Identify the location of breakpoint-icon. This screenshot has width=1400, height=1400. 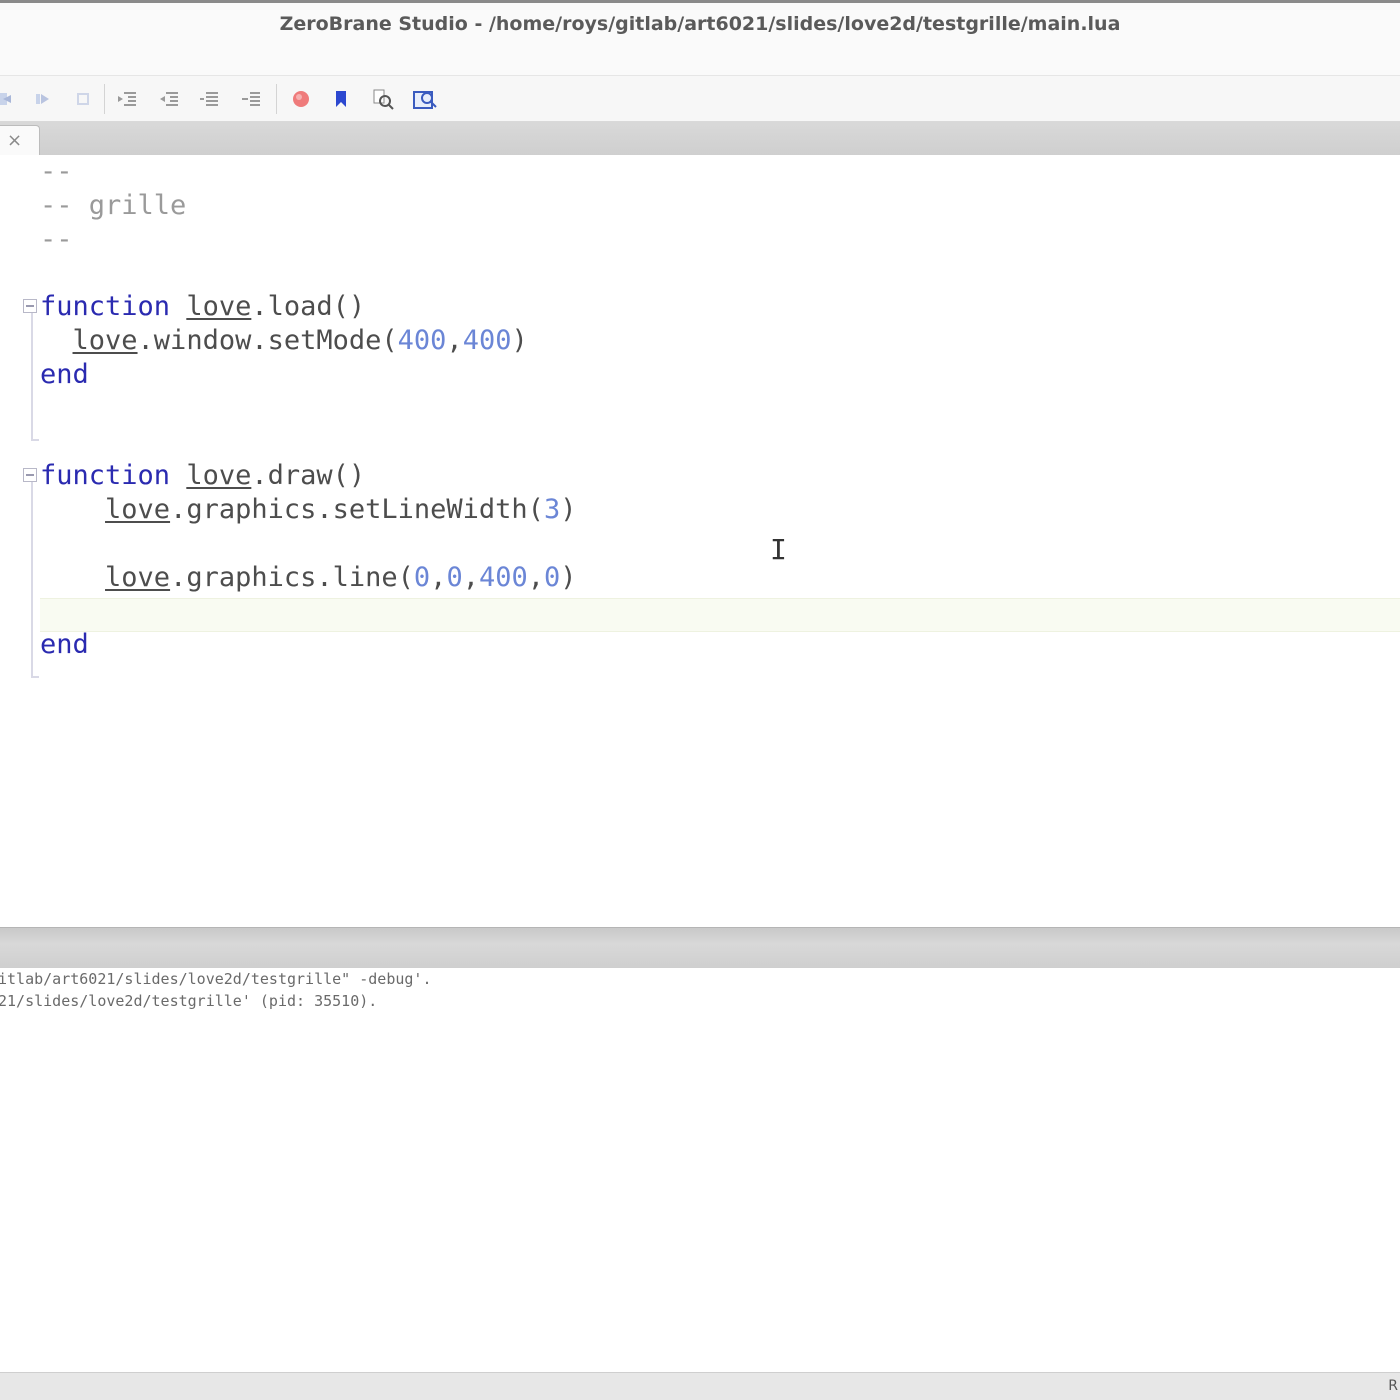
(301, 99).